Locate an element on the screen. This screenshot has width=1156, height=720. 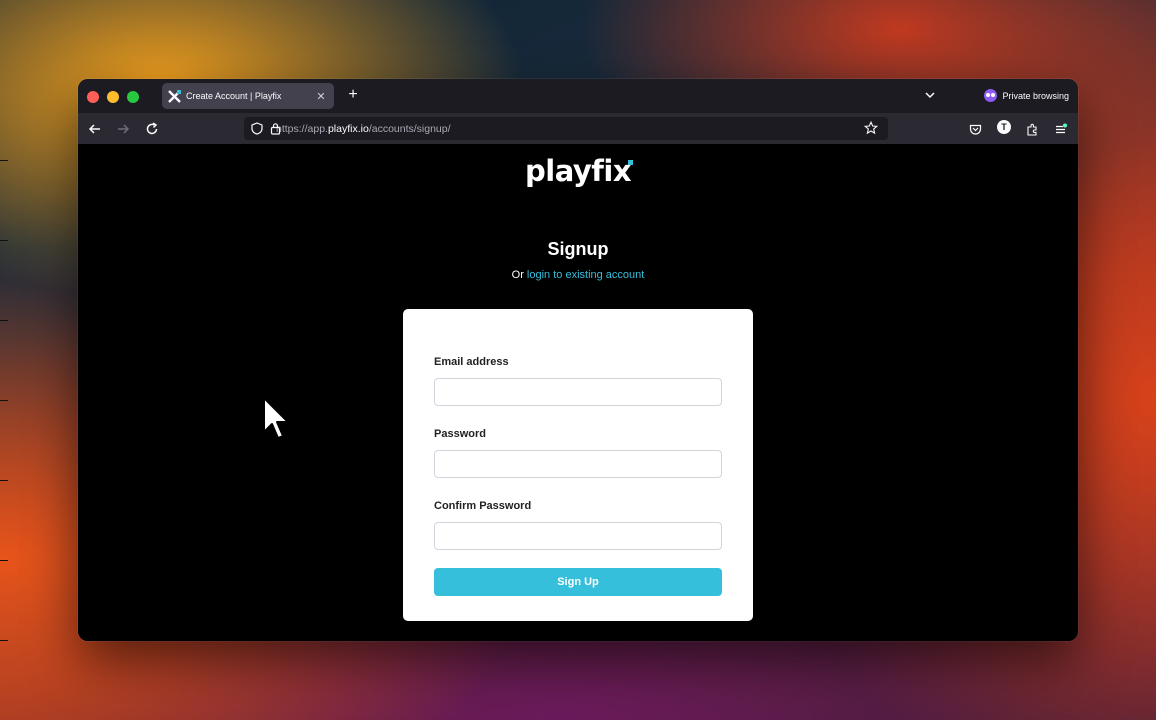
private-browsing-label: Private browsing is located at coordinates (1035, 95).